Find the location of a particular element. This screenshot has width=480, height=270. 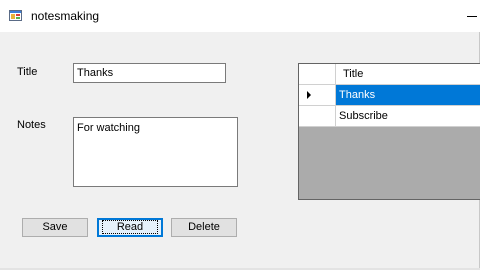

grid-column-header-label: Title is located at coordinates (353, 74).